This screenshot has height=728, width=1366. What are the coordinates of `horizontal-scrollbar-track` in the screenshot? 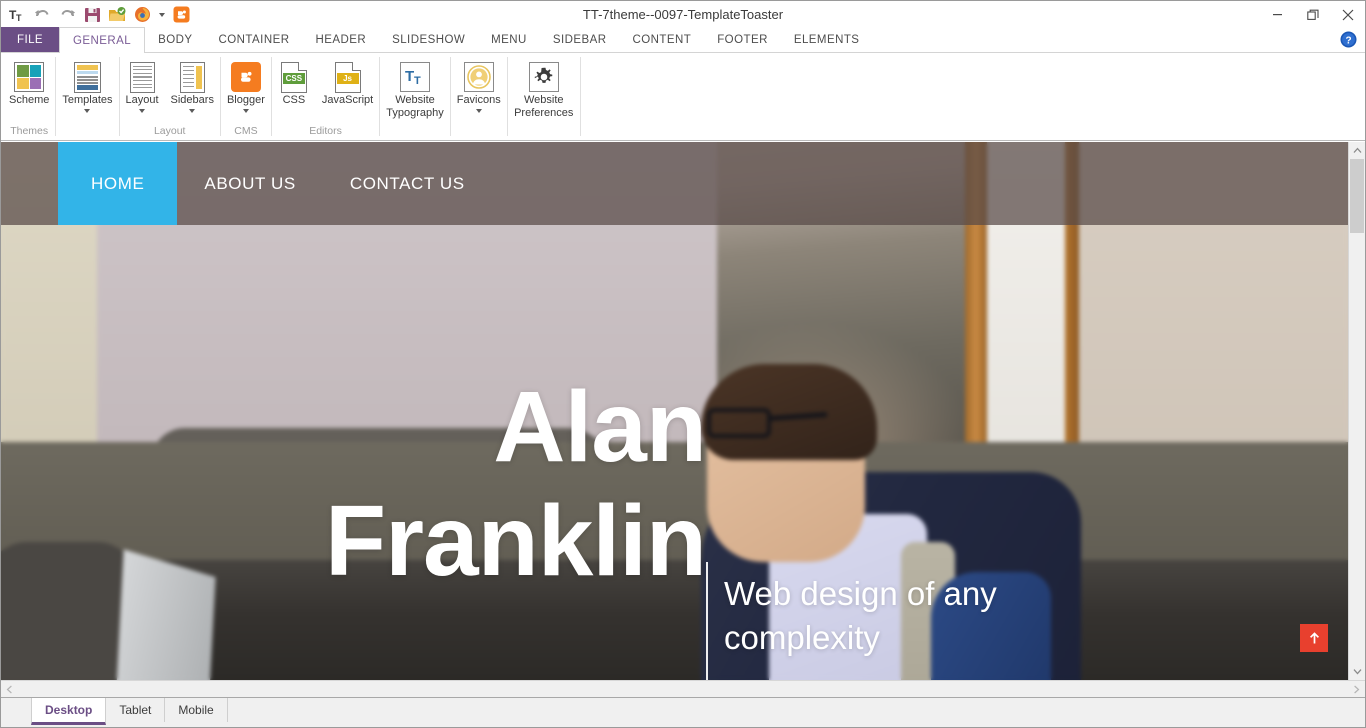 It's located at (683, 689).